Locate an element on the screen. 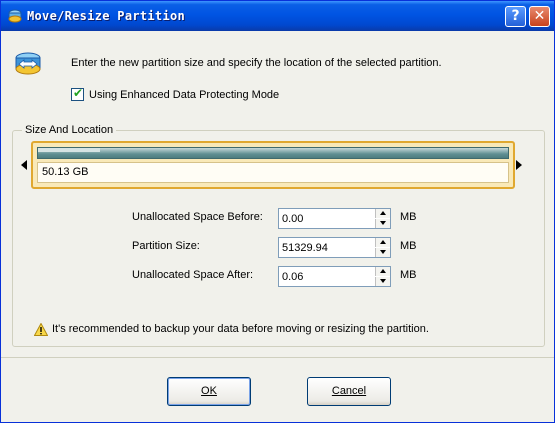 The image size is (555, 423). cancel-button: Cancel is located at coordinates (349, 391).